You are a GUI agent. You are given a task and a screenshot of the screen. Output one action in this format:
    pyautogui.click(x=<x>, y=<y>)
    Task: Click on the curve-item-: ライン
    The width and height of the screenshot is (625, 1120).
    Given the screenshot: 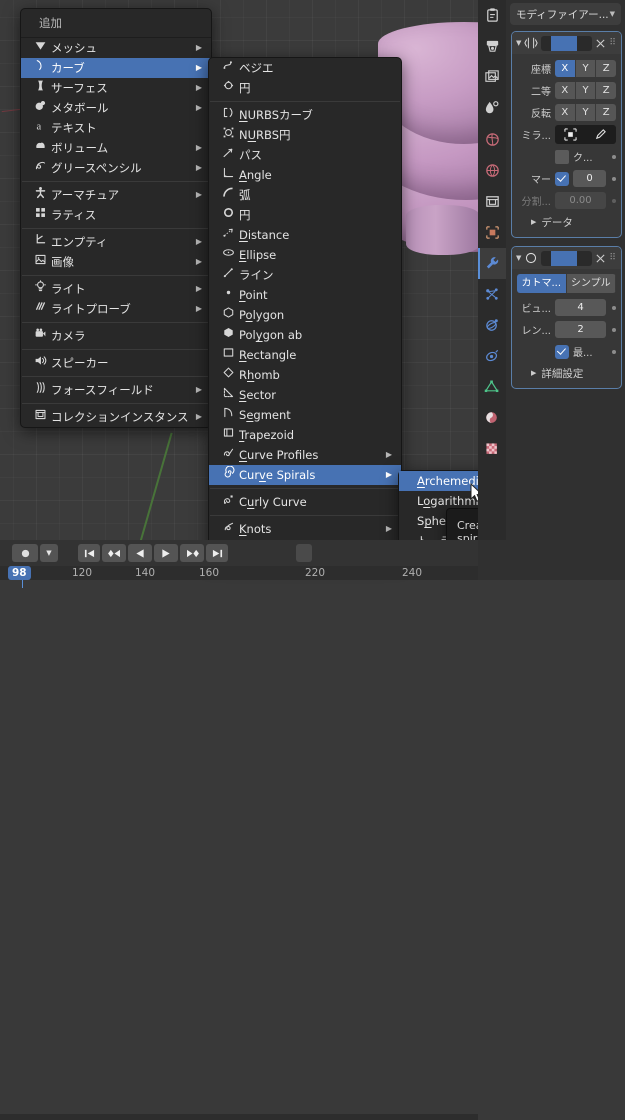 What is the action you would take?
    pyautogui.click(x=305, y=275)
    